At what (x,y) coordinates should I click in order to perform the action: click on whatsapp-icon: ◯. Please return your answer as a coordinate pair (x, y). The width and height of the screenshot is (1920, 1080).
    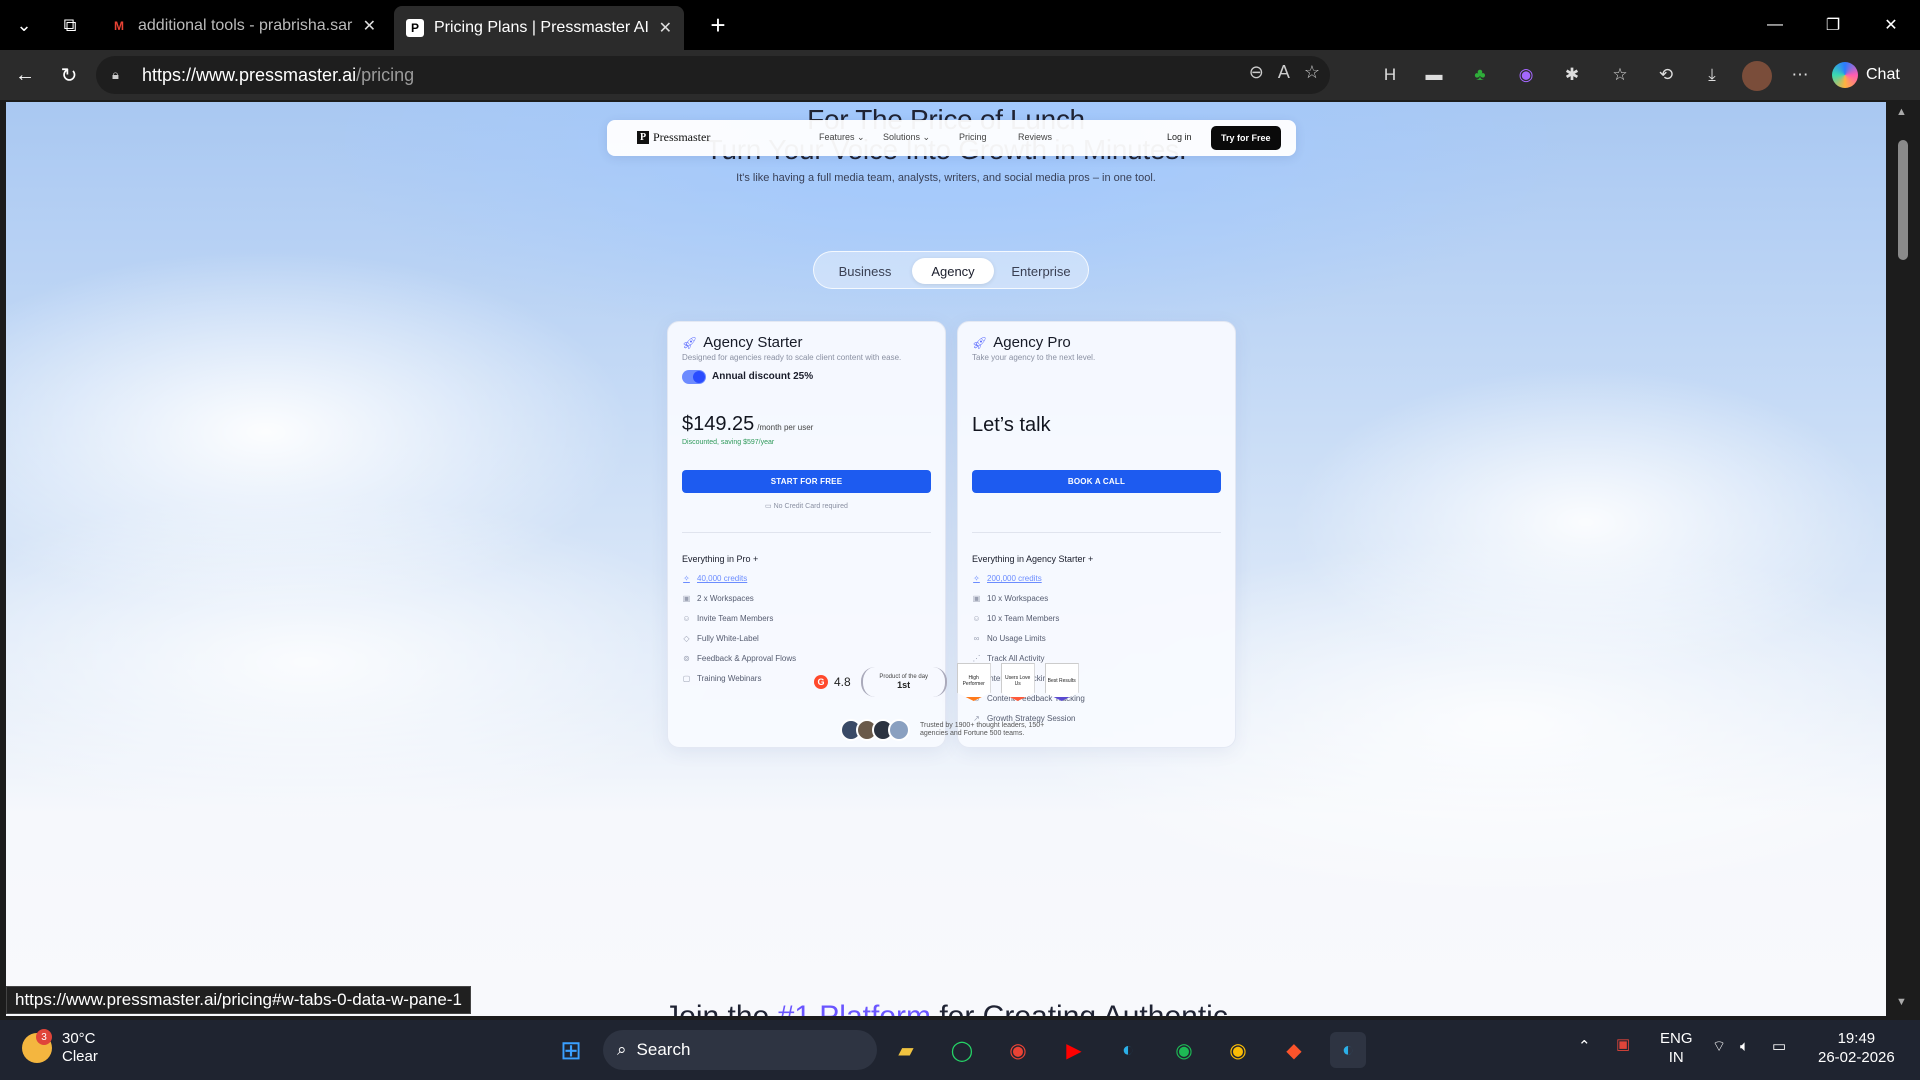
    Looking at the image, I should click on (962, 1050).